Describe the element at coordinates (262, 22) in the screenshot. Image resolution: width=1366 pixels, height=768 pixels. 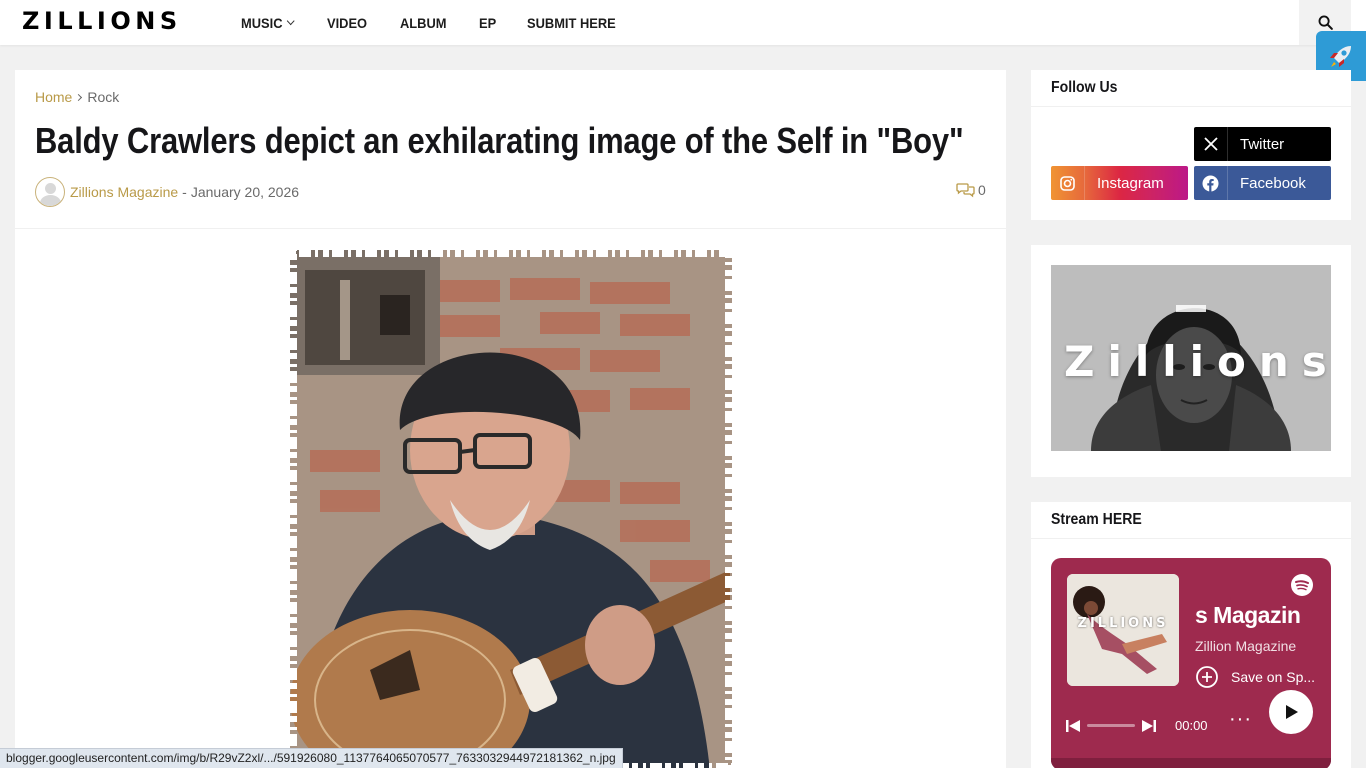
I see `nav-item-label: MUSIC` at that location.